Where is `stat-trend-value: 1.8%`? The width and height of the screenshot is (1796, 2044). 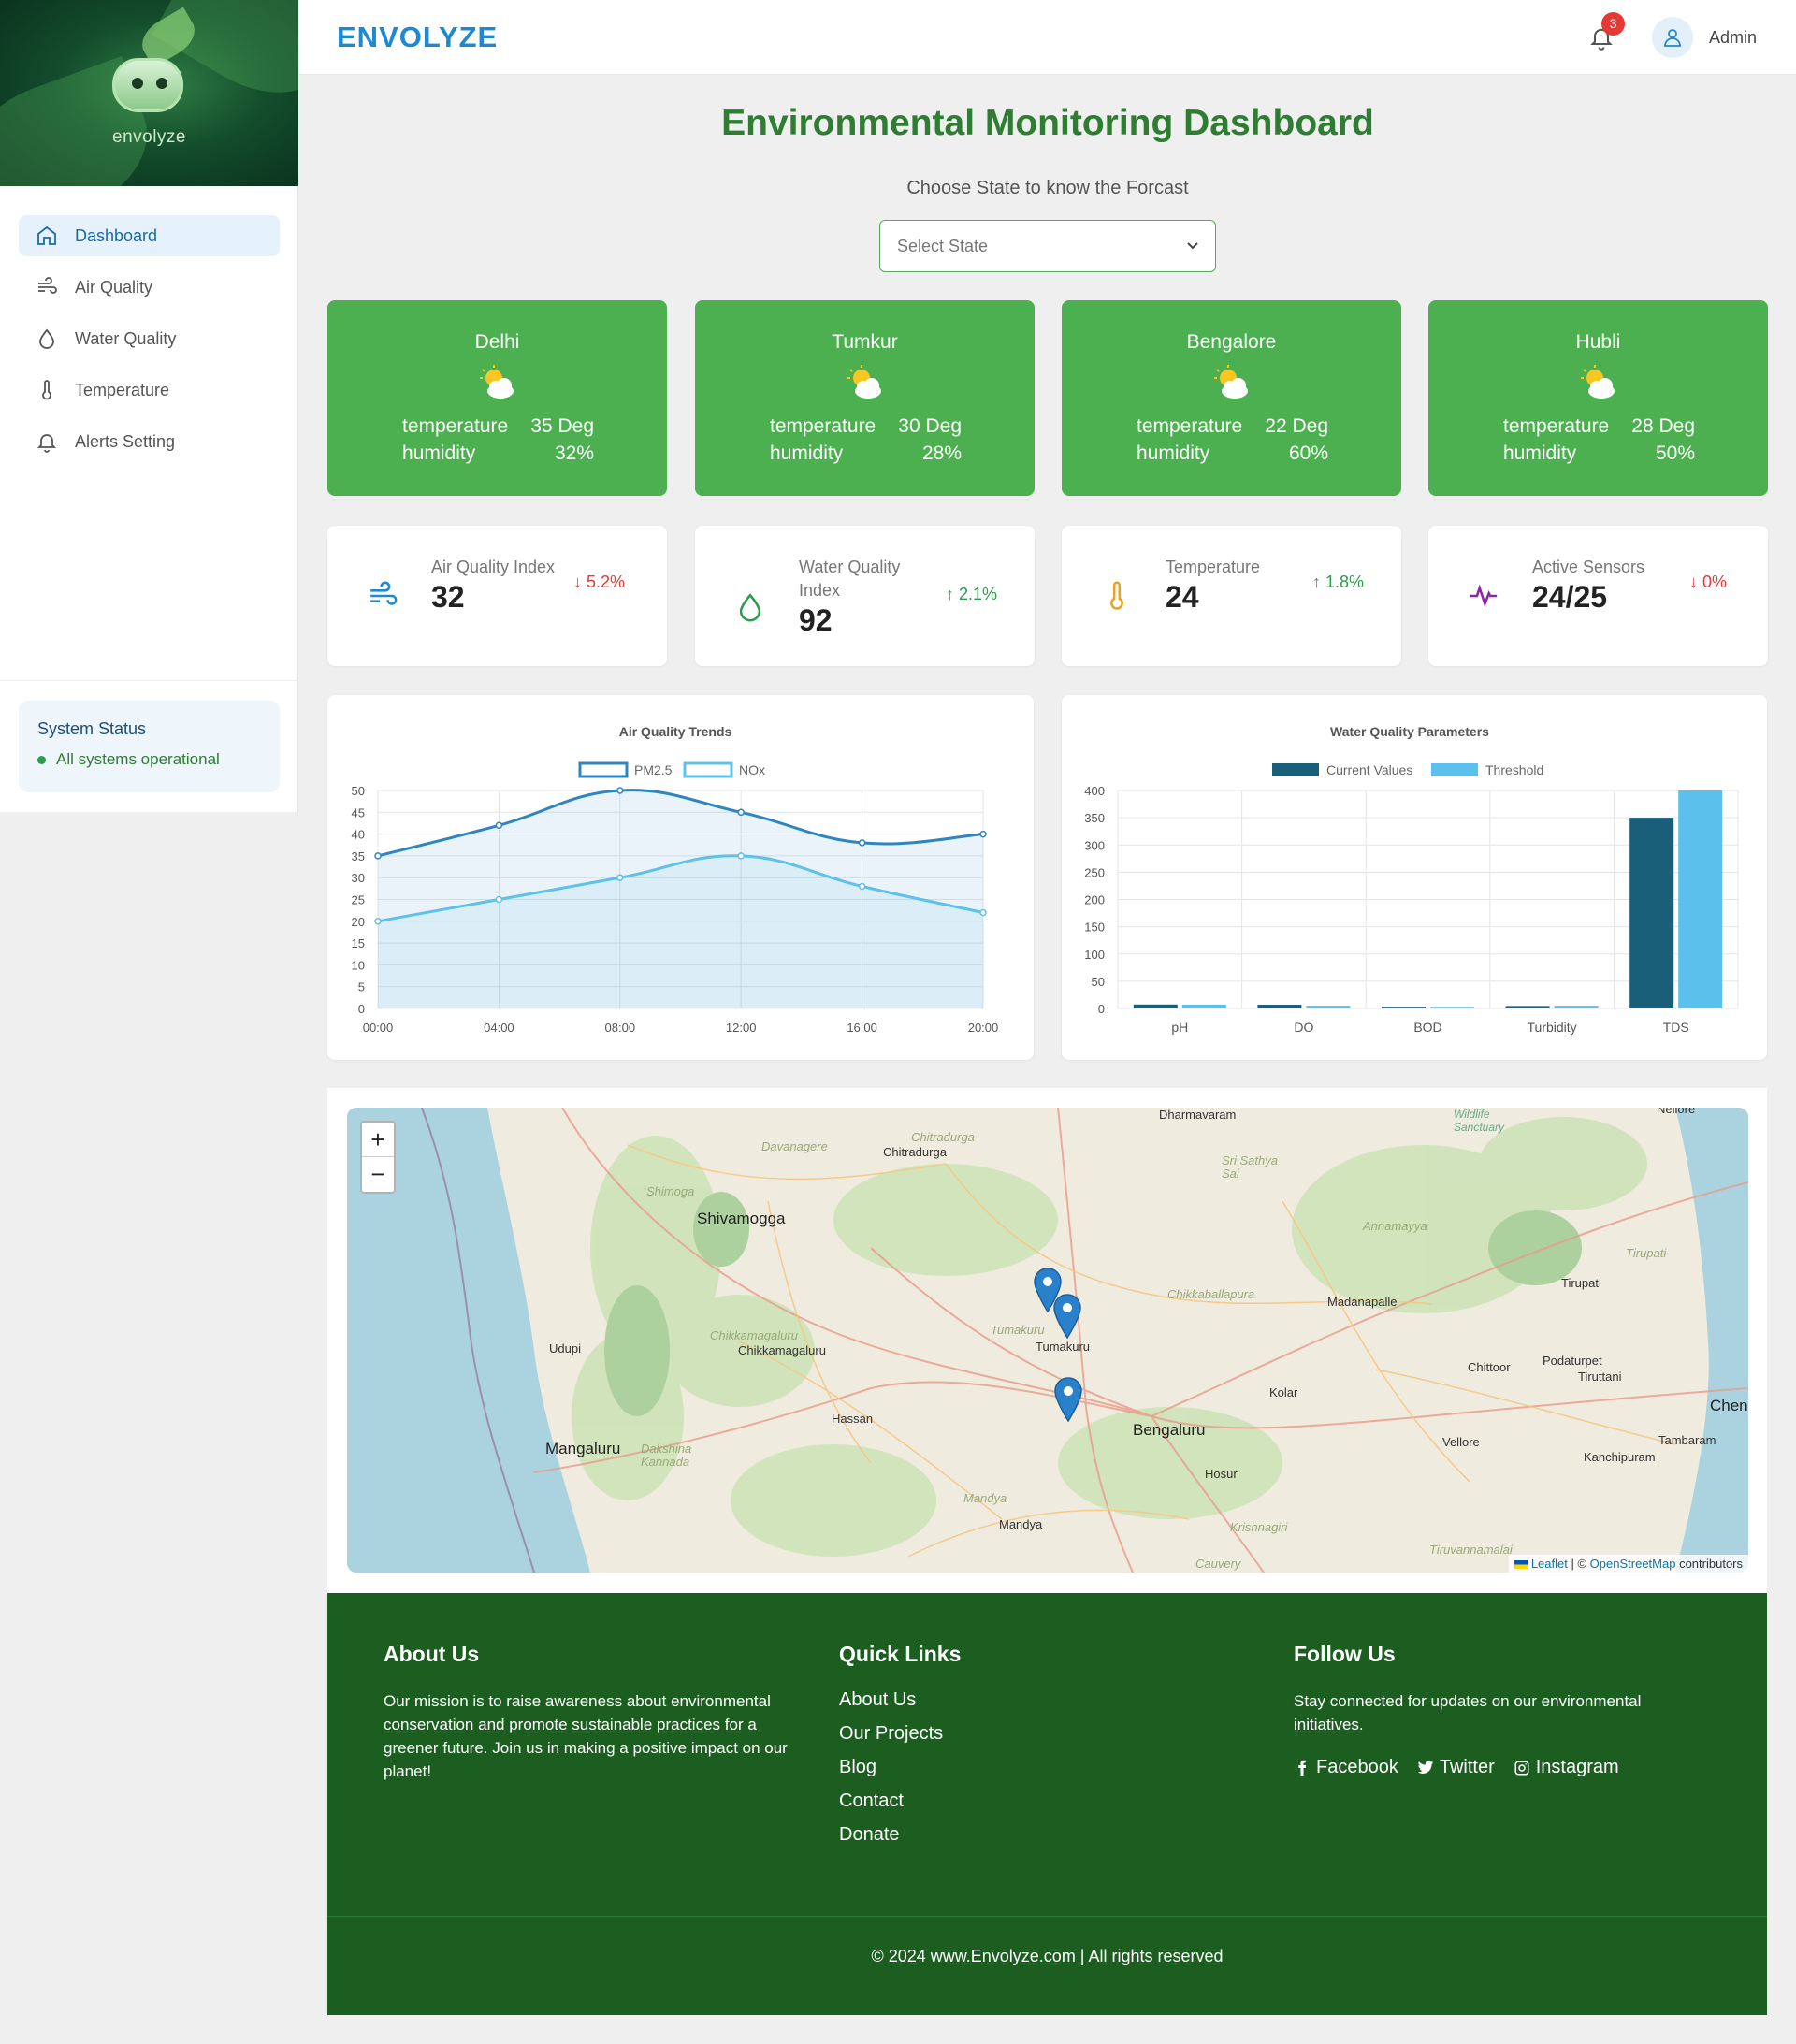 stat-trend-value: 1.8% is located at coordinates (1345, 582).